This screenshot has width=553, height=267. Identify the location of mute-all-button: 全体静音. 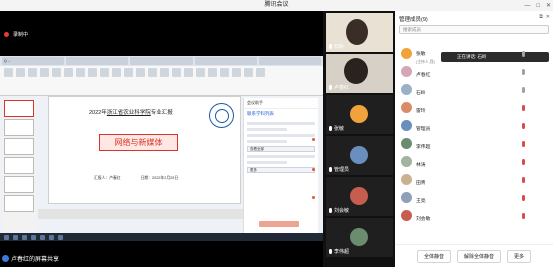
(433, 256).